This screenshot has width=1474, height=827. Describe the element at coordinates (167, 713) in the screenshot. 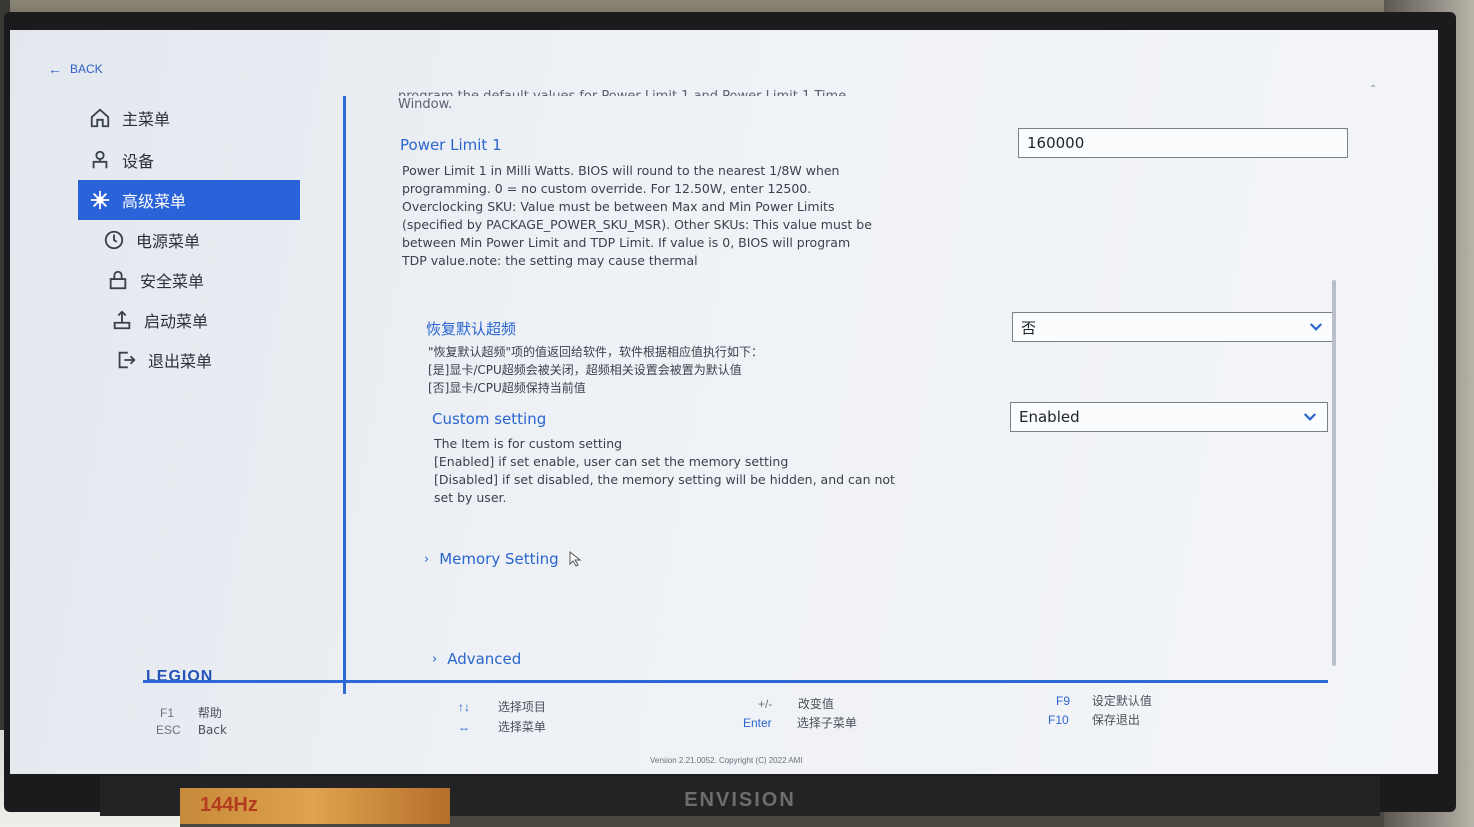

I see `help-key: F1` at that location.